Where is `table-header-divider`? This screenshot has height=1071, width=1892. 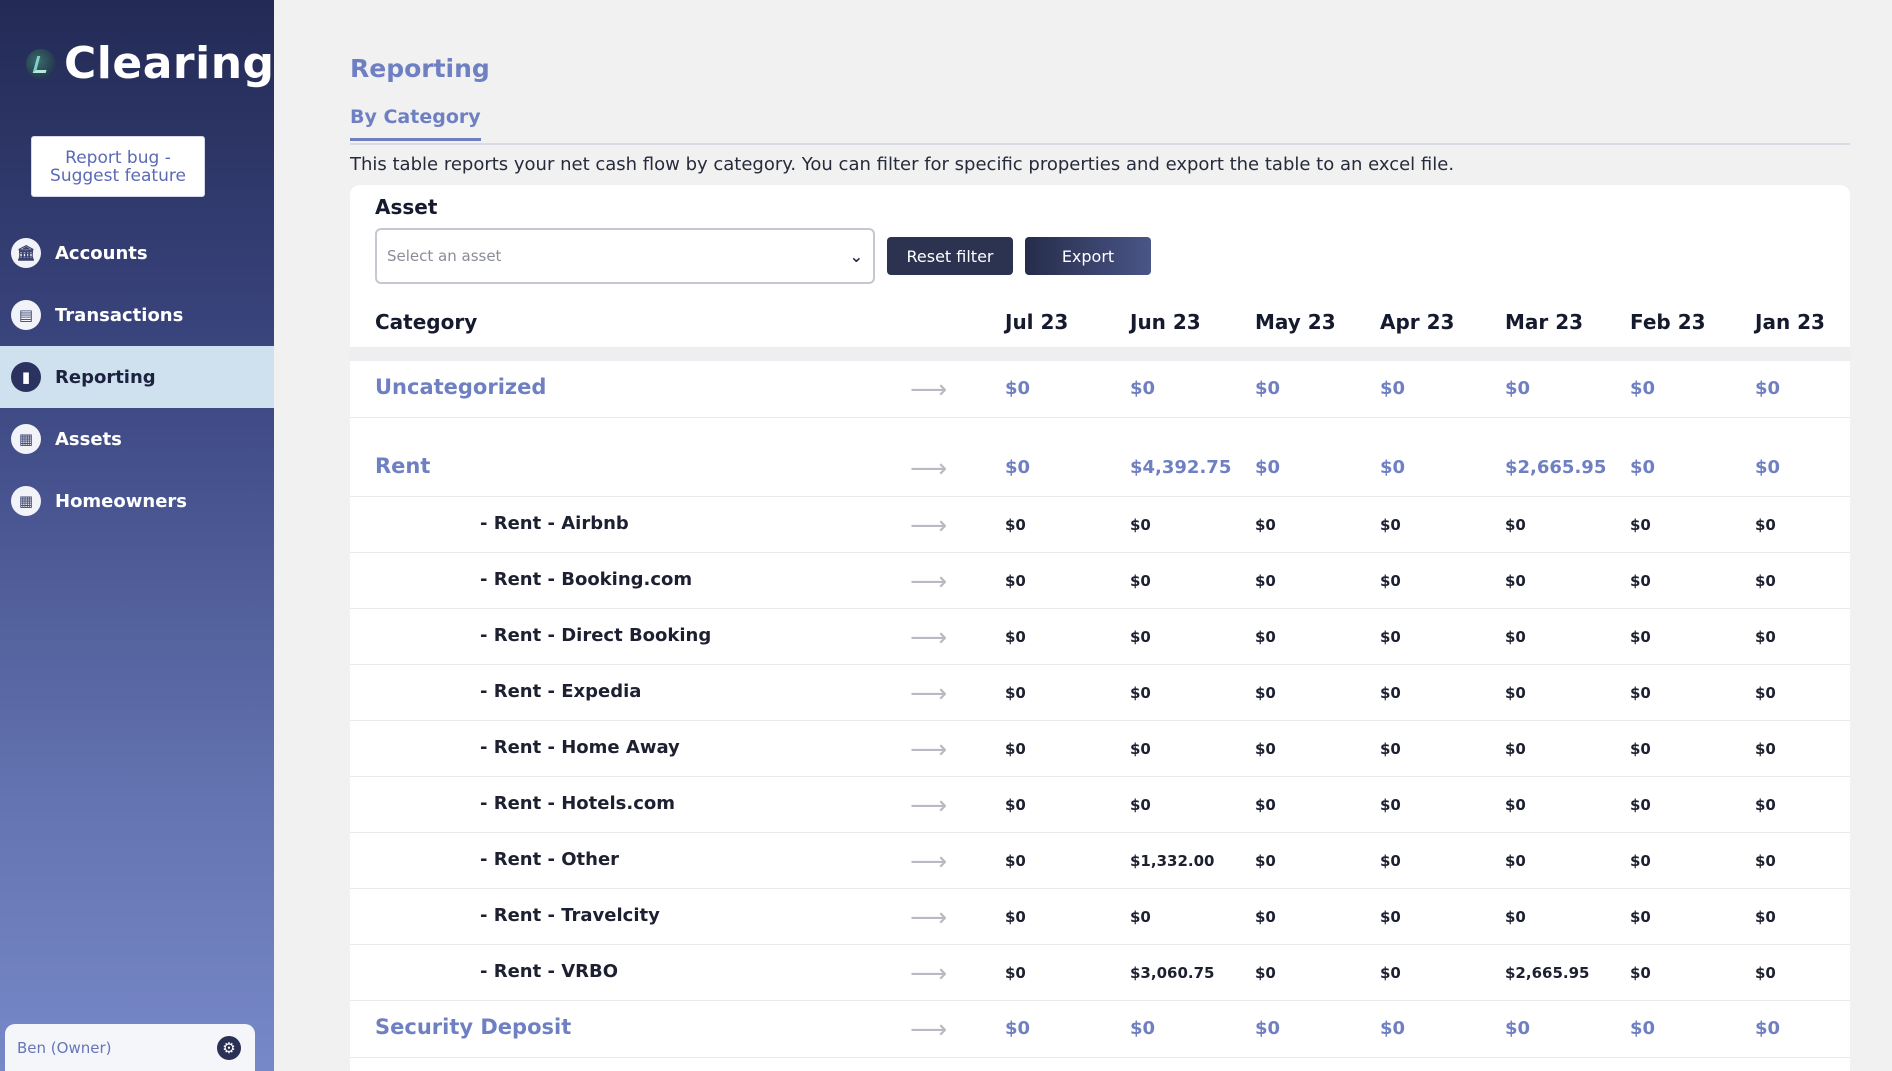
table-header-divider is located at coordinates (1100, 354).